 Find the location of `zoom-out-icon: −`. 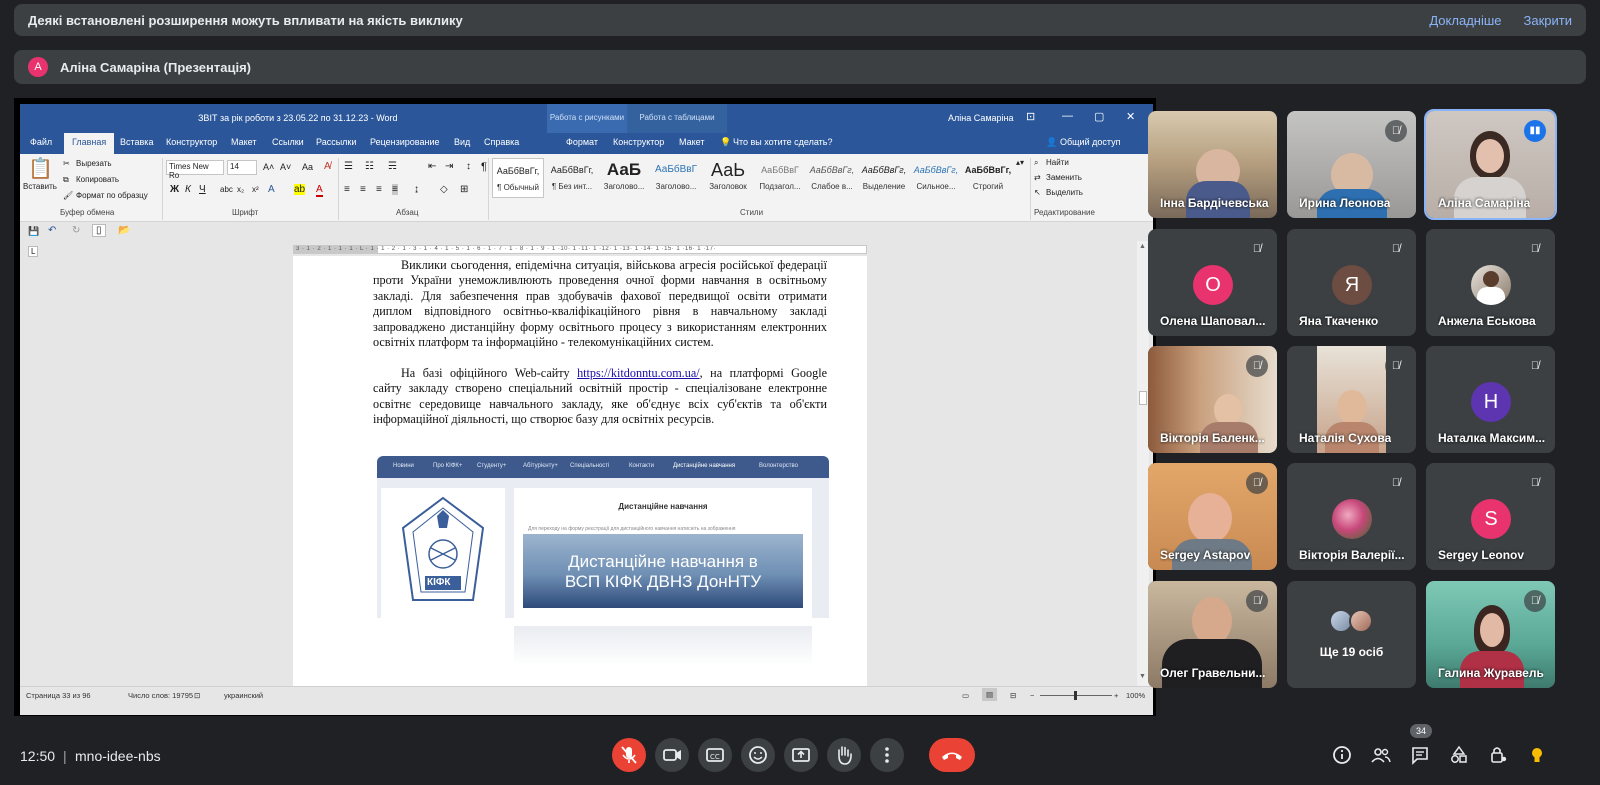

zoom-out-icon: − is located at coordinates (1032, 695).